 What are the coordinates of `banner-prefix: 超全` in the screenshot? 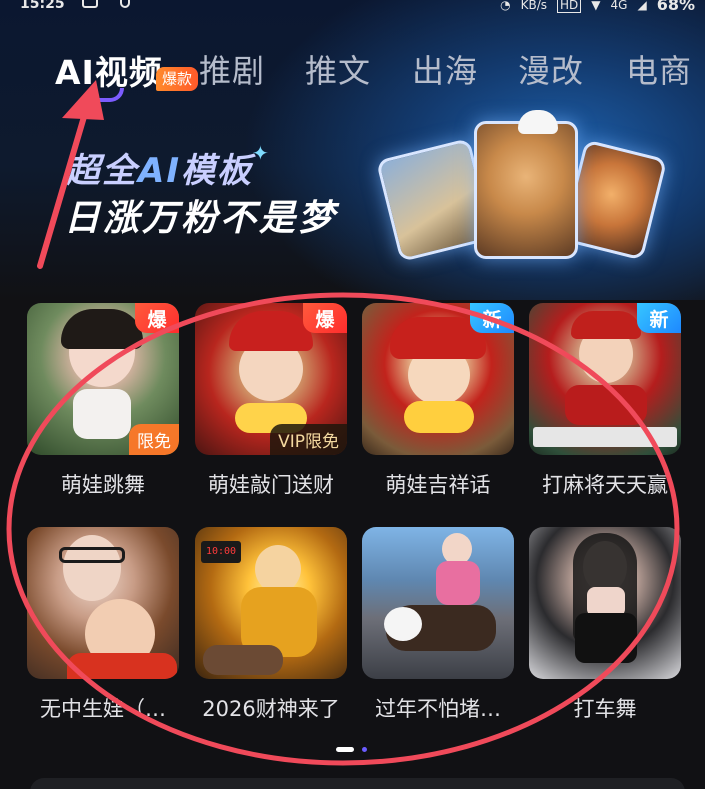 It's located at (102, 171).